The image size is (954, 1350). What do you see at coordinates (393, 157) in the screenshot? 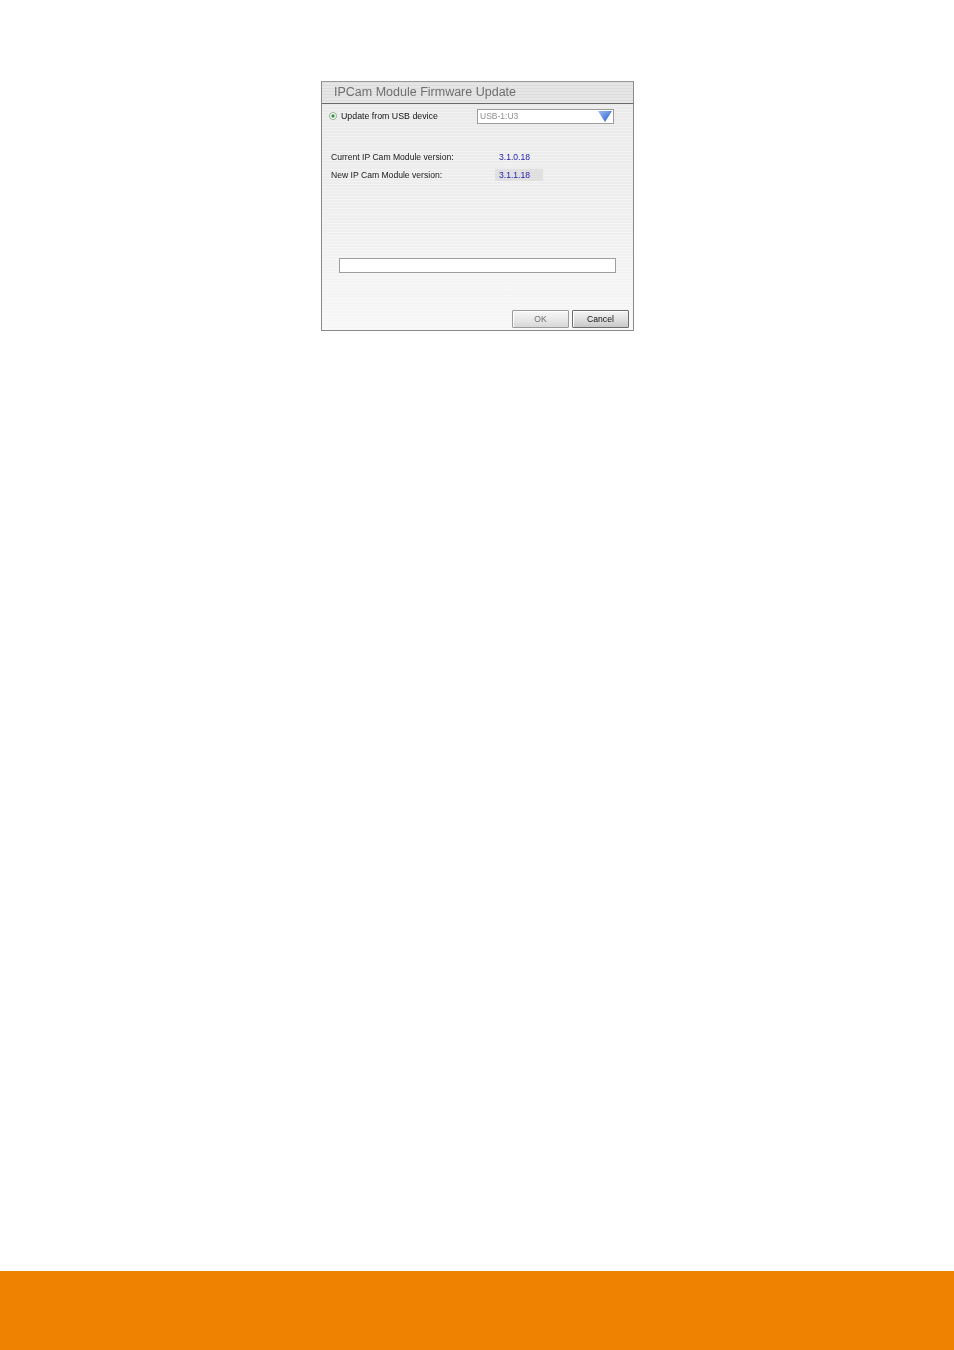
I see `version-label: Current IP Cam Module version:` at bounding box center [393, 157].